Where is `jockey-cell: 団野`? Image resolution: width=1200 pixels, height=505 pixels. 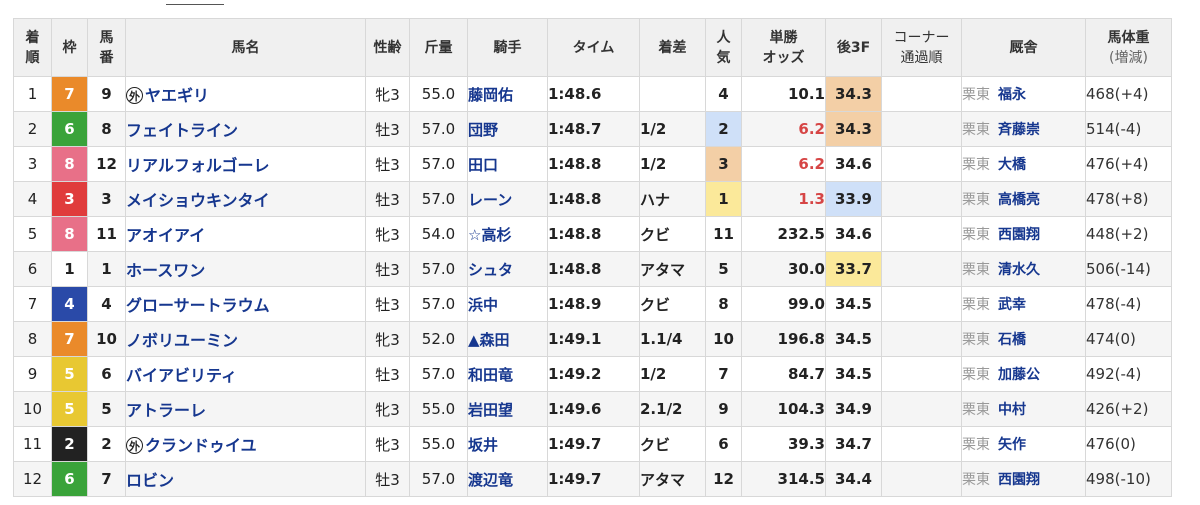
jockey-cell: 団野 is located at coordinates (507, 129).